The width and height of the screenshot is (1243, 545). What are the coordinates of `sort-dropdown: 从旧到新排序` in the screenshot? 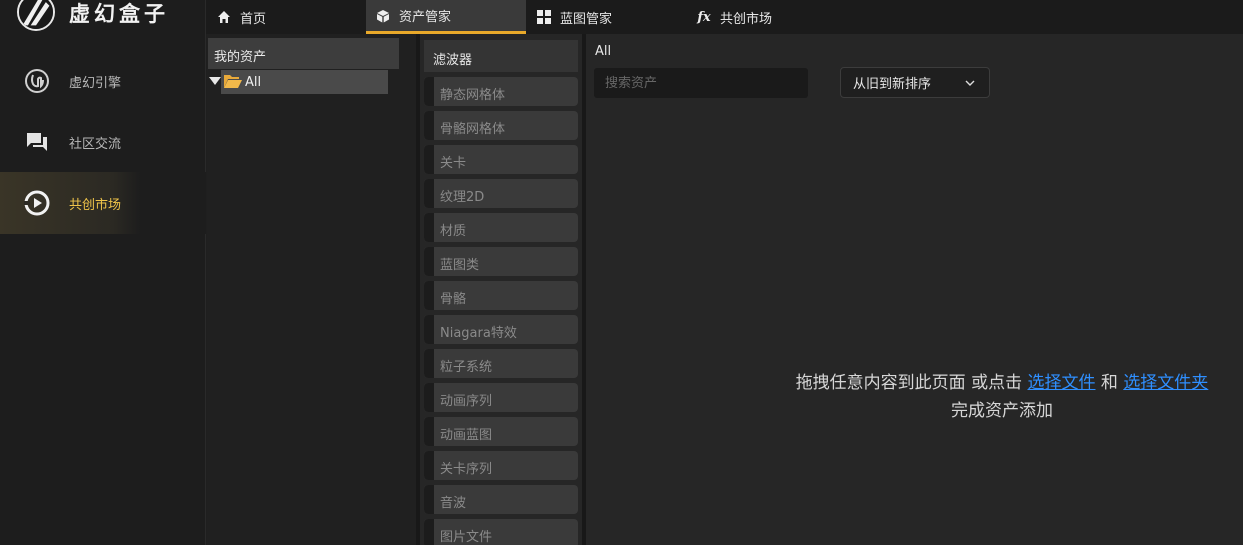 It's located at (915, 82).